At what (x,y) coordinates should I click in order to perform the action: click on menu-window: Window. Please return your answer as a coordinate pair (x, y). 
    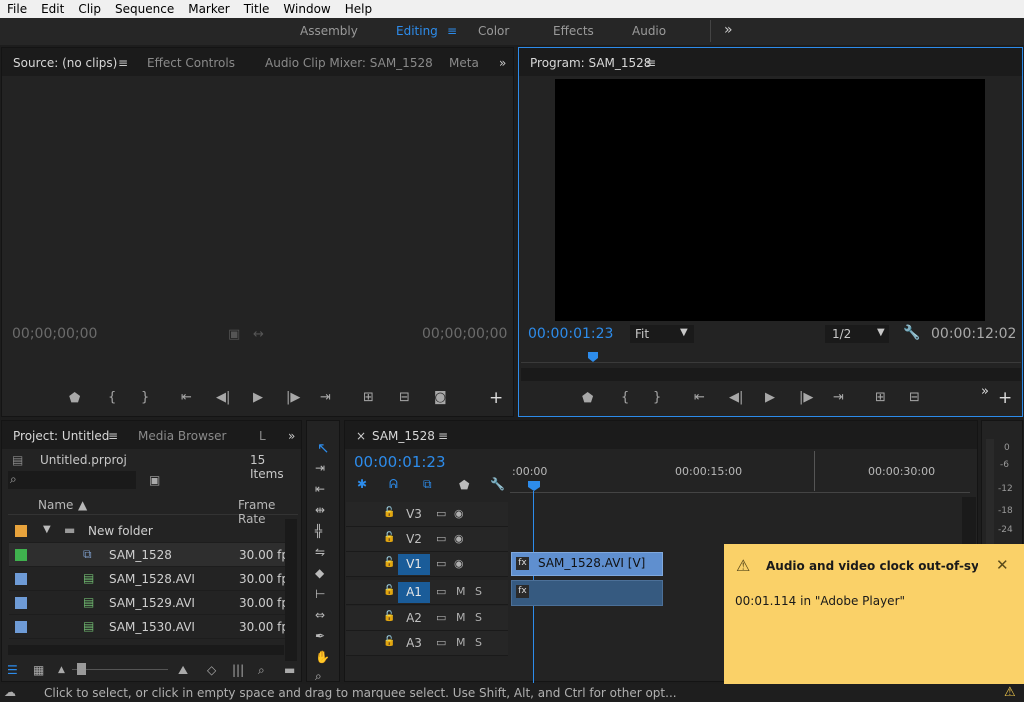
    Looking at the image, I should click on (306, 9).